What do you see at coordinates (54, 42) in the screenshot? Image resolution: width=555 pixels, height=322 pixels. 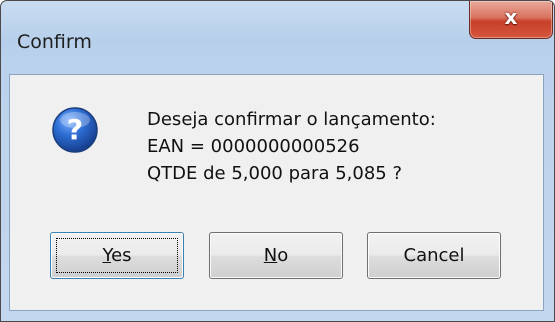 I see `window-title: Confirm` at bounding box center [54, 42].